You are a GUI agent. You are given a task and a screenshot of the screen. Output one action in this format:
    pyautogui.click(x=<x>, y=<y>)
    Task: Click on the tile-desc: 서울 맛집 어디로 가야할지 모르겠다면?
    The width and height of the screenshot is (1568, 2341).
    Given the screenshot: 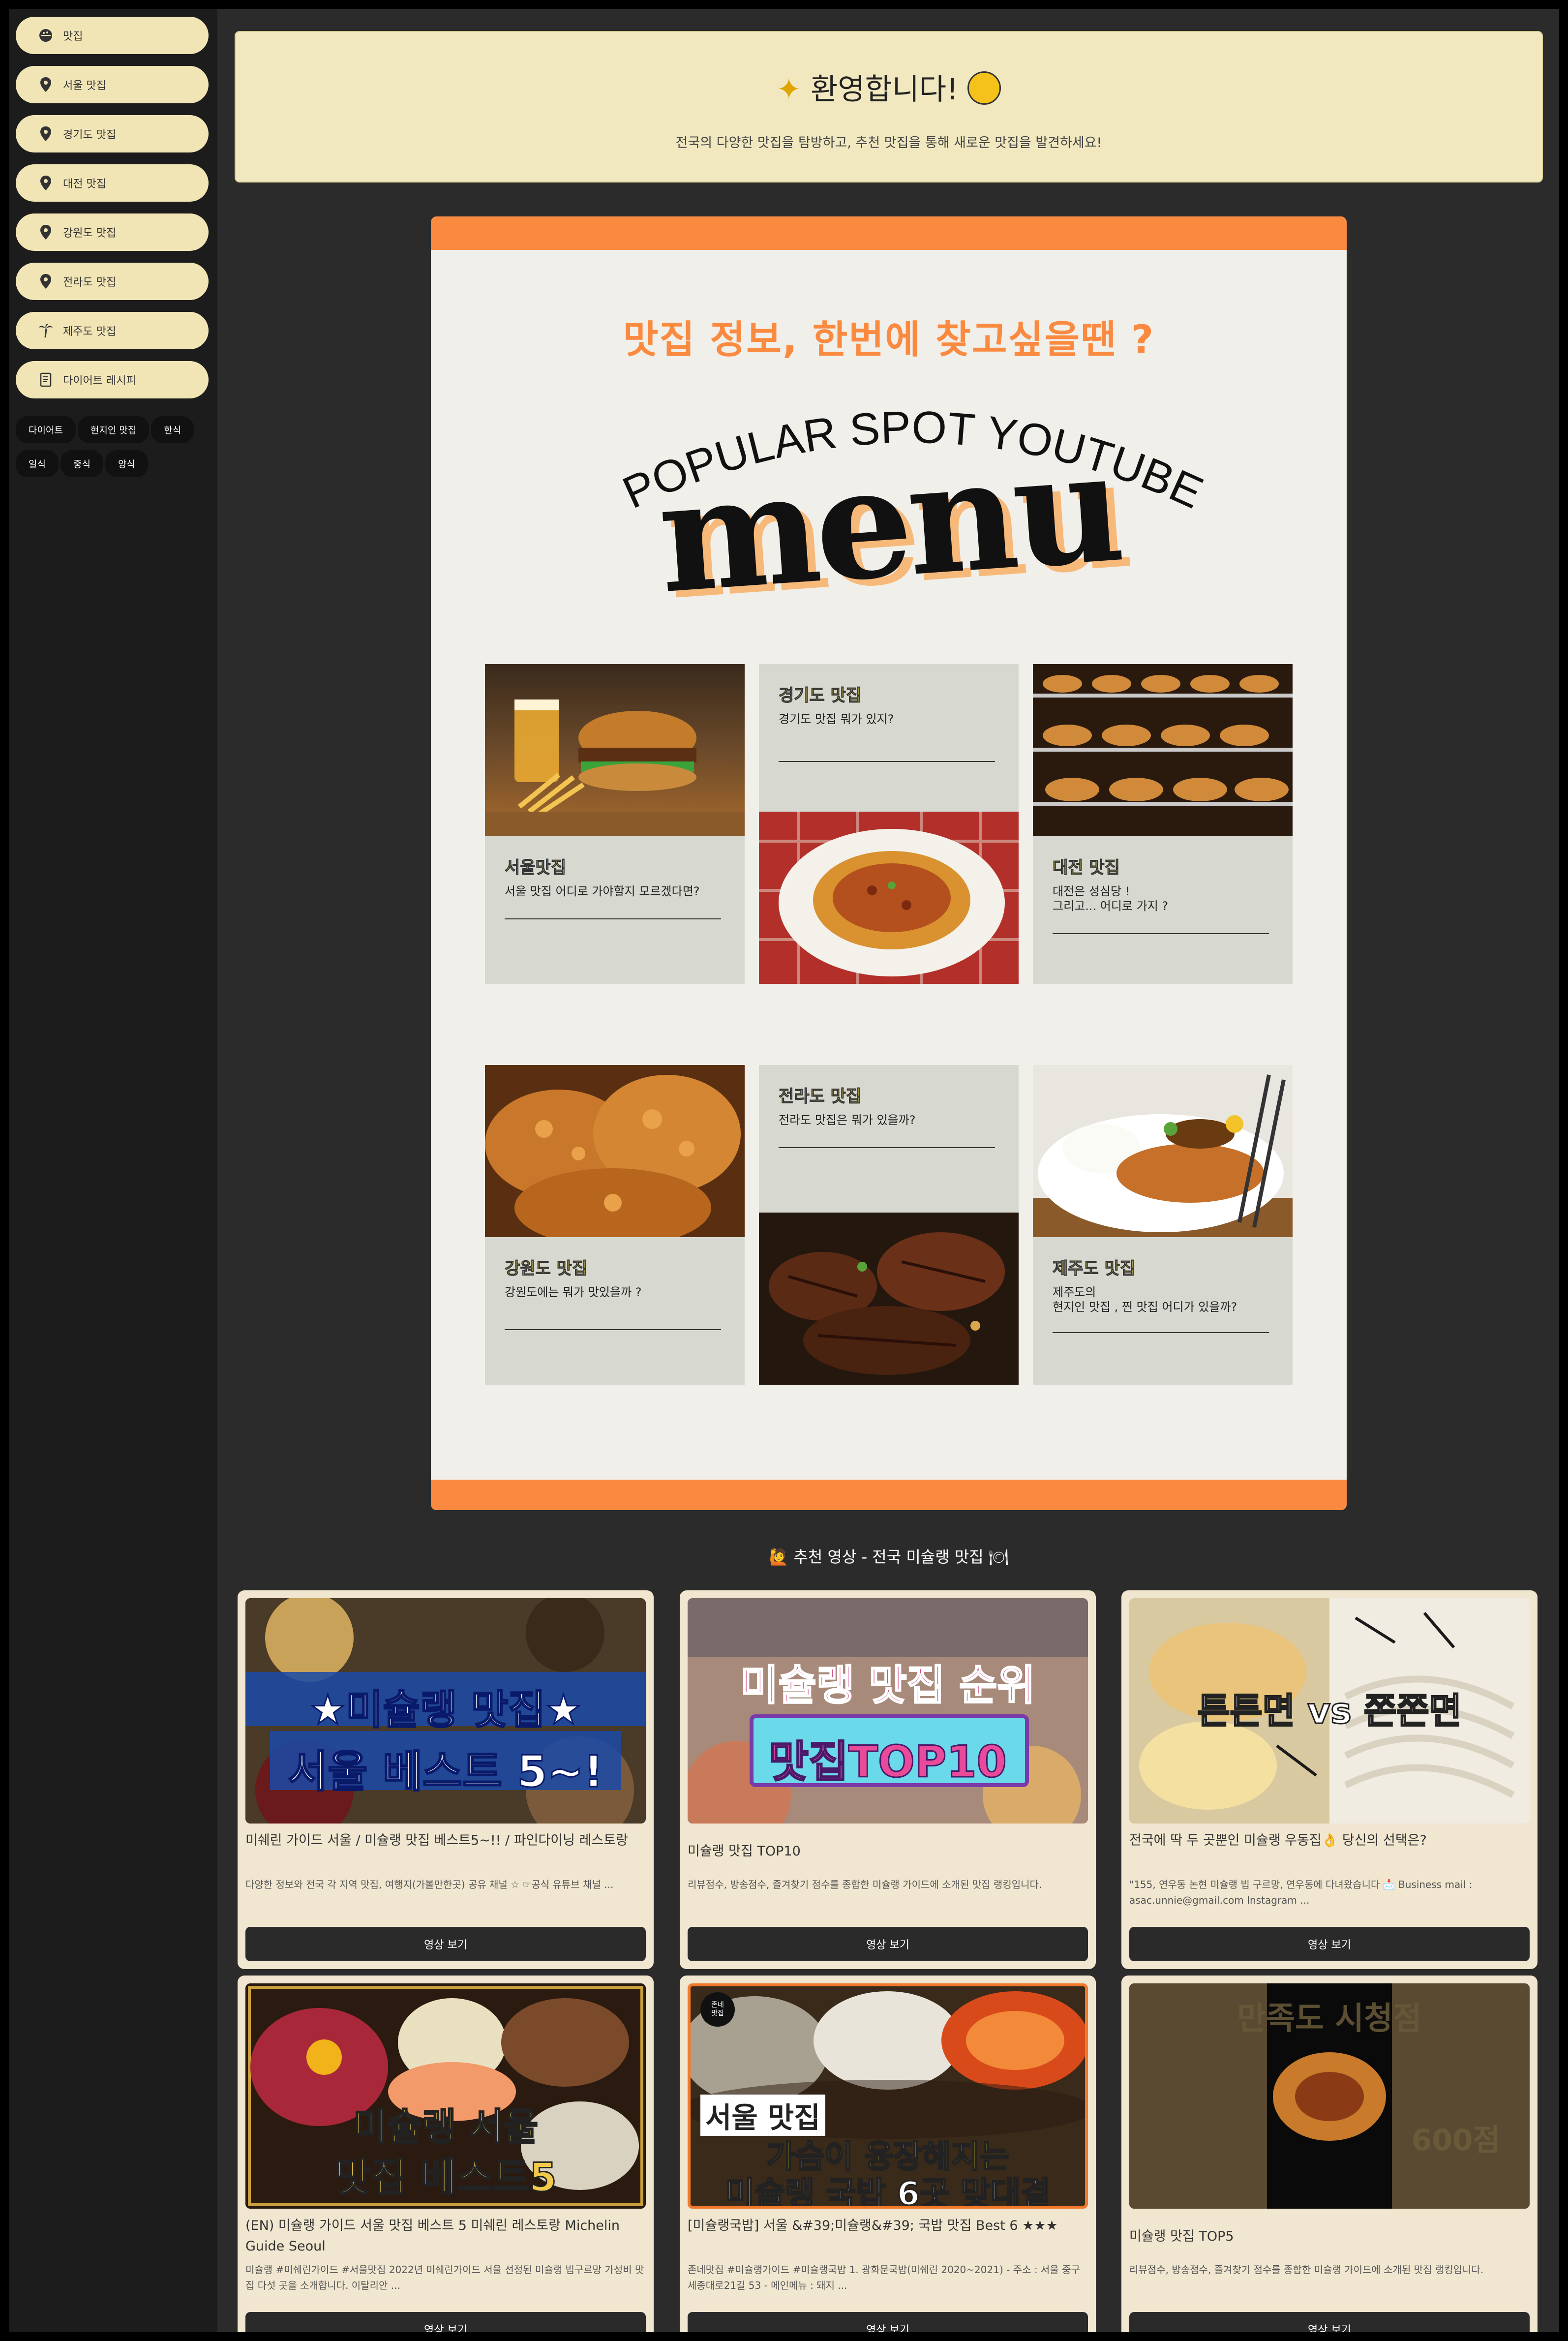 What is the action you would take?
    pyautogui.click(x=602, y=891)
    